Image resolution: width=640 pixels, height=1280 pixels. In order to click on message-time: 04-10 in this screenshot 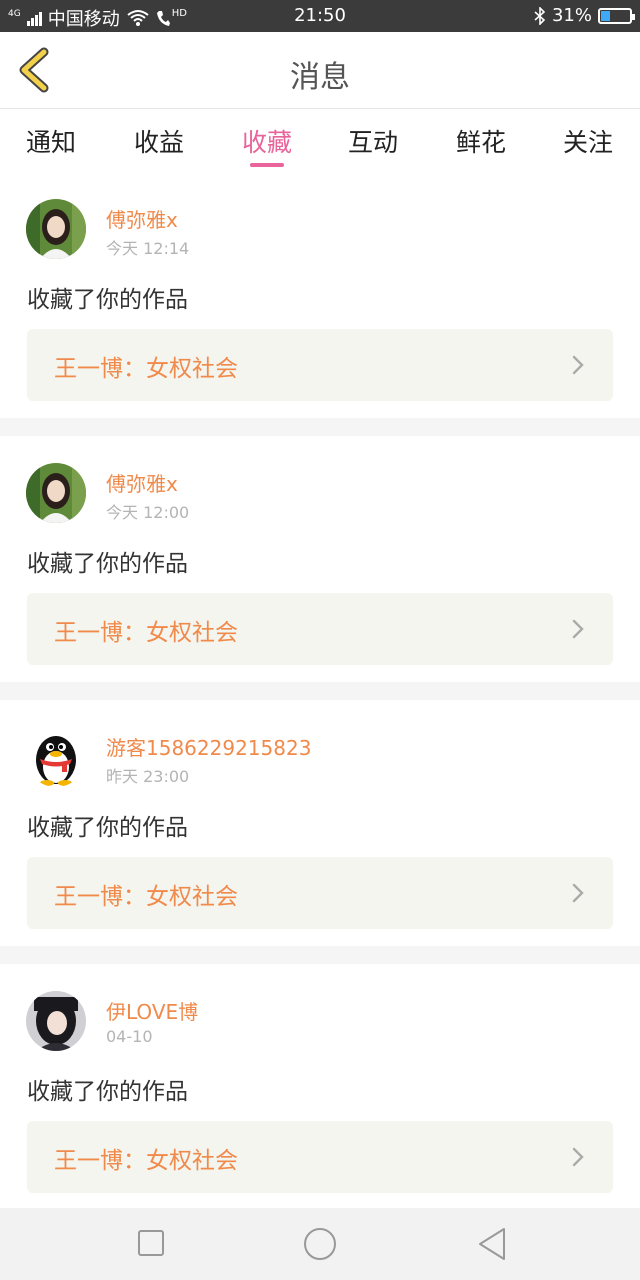, I will do `click(129, 1036)`.